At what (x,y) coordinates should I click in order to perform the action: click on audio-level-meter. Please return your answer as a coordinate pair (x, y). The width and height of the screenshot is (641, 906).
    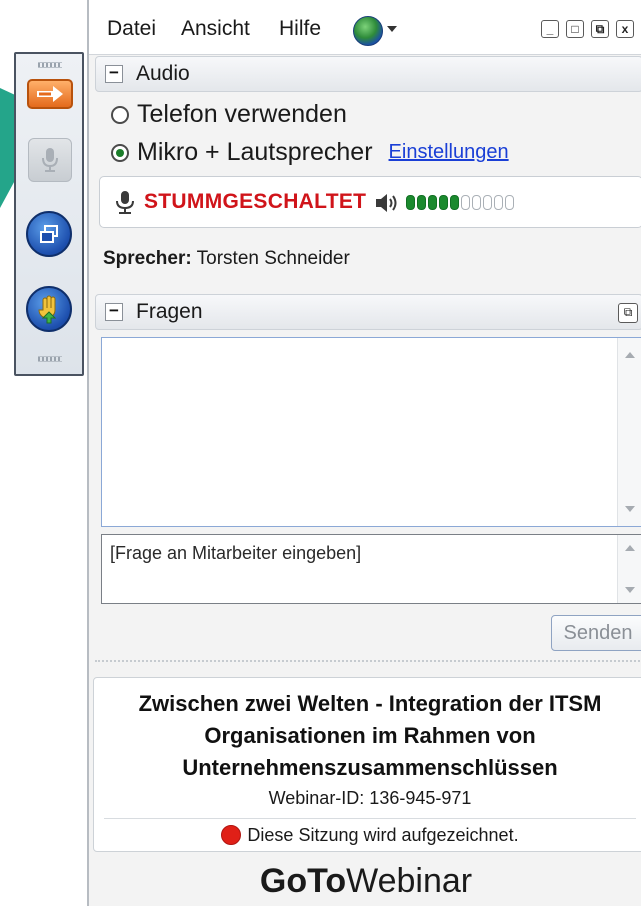
    Looking at the image, I should click on (460, 202).